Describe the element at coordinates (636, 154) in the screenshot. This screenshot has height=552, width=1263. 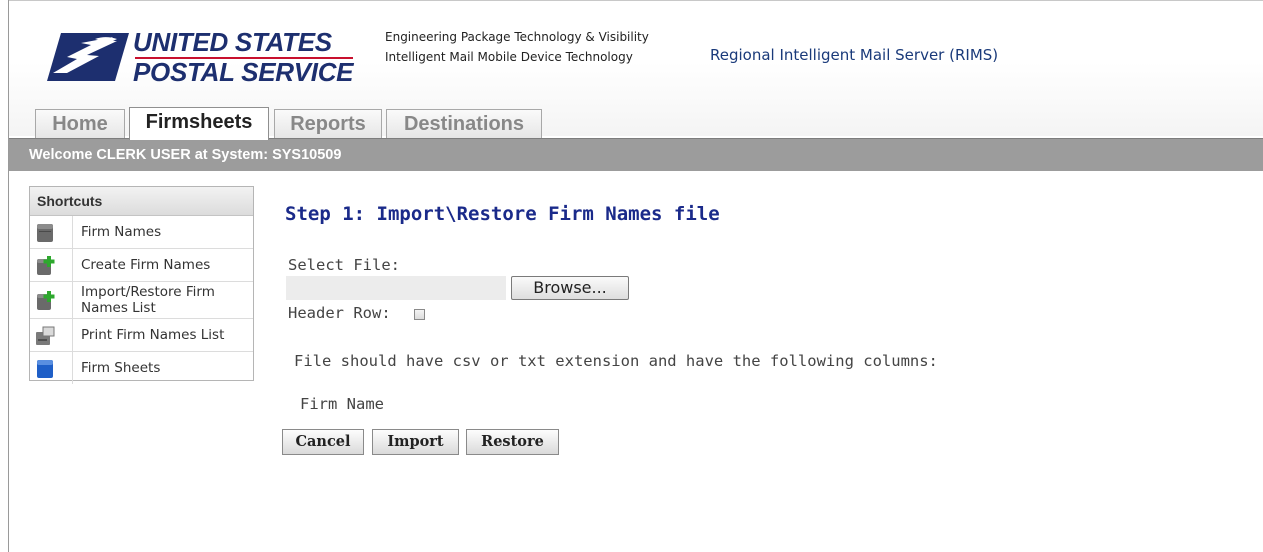
I see `welcome-bar: Welcome CLERK USER at System: SYS10509` at that location.